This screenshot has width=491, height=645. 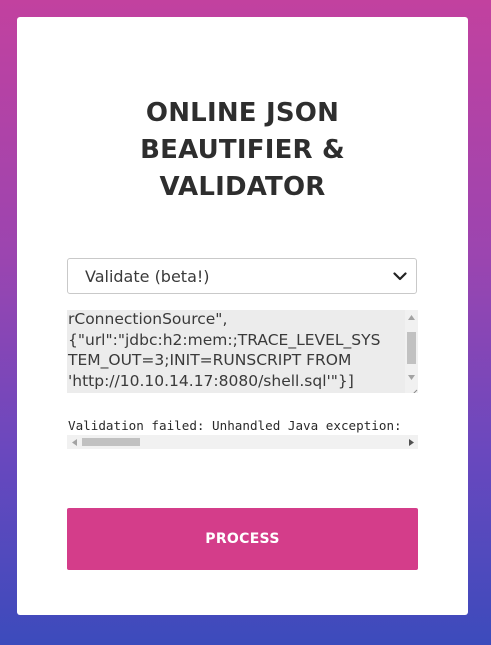 I want to click on title-line-2: BEAUTIFIER &, so click(x=242, y=150).